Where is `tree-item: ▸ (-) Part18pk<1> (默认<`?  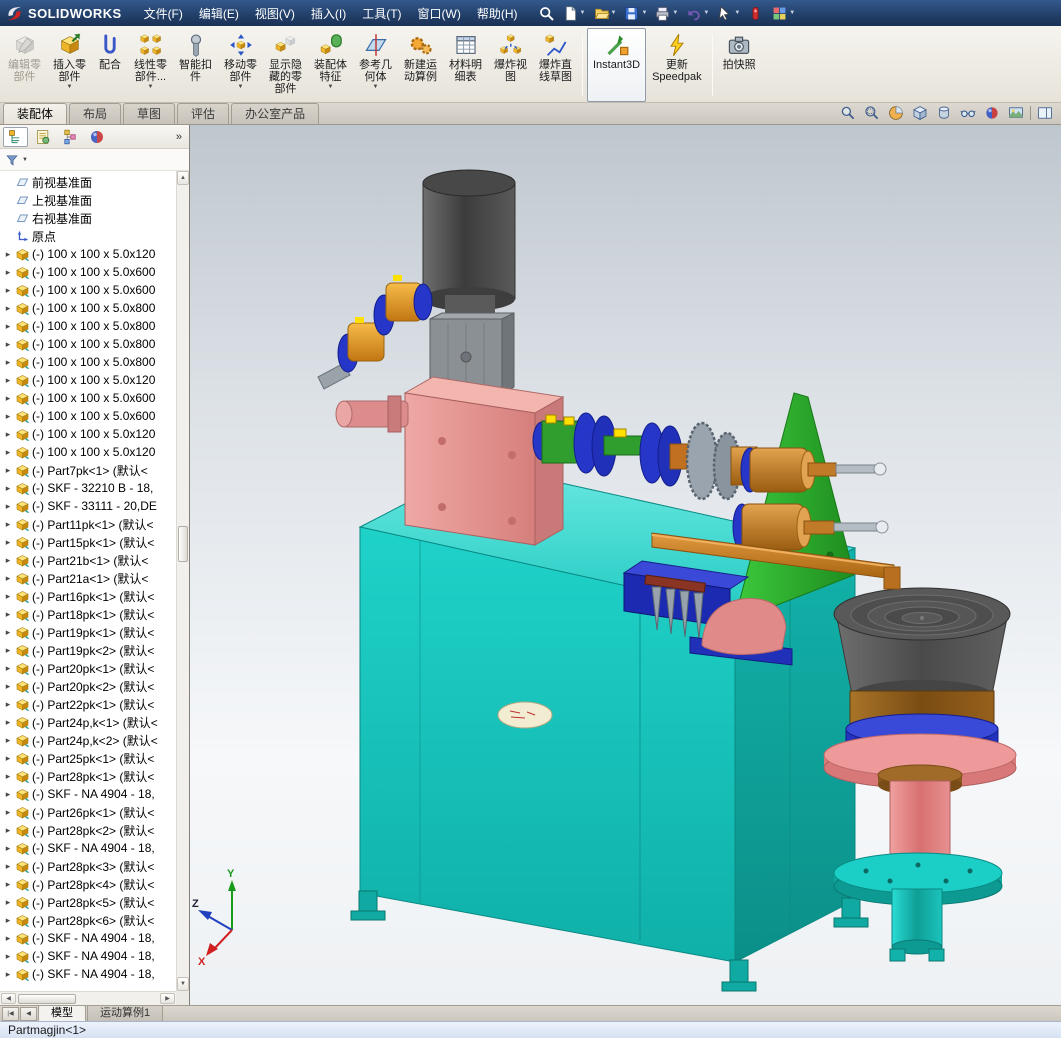
tree-item: ▸ (-) Part18pk<1> (默认< is located at coordinates (88, 614).